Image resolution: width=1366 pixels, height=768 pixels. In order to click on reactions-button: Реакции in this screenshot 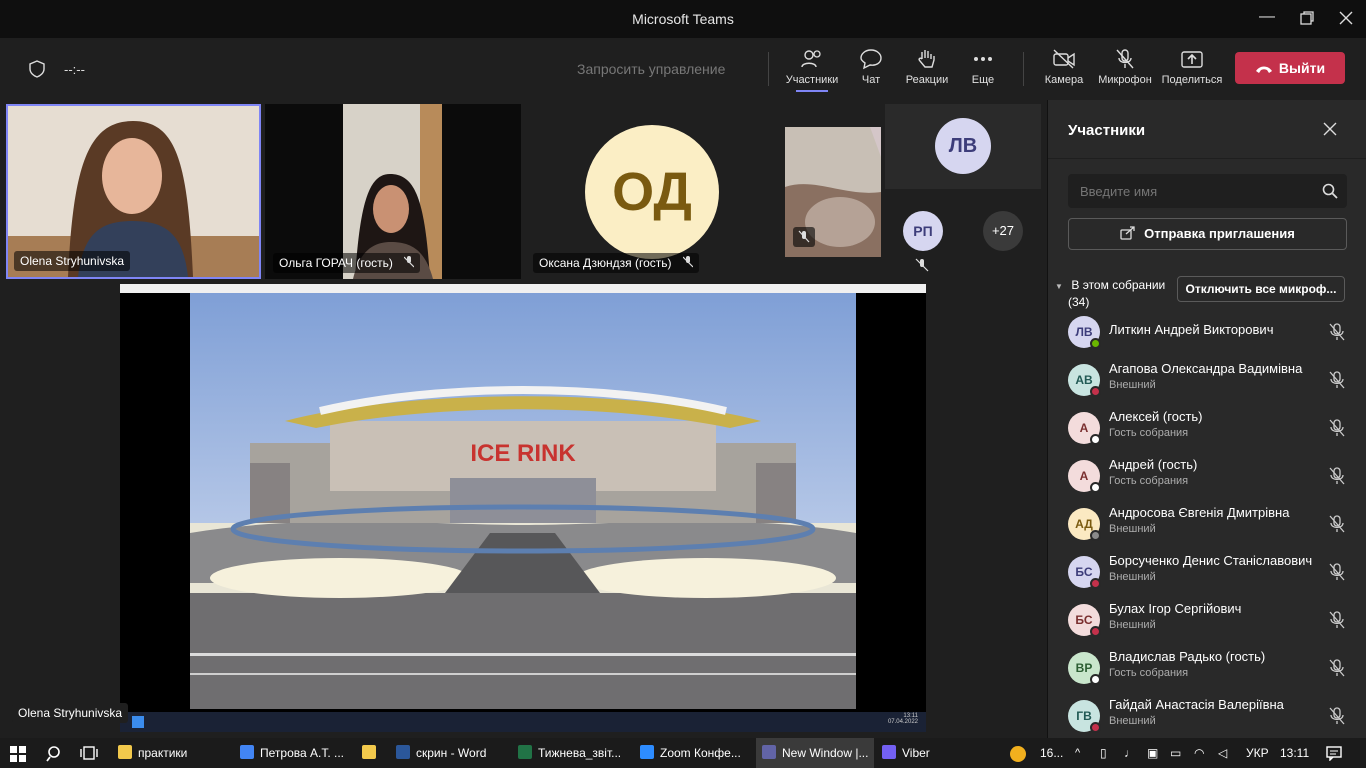, I will do `click(927, 67)`.